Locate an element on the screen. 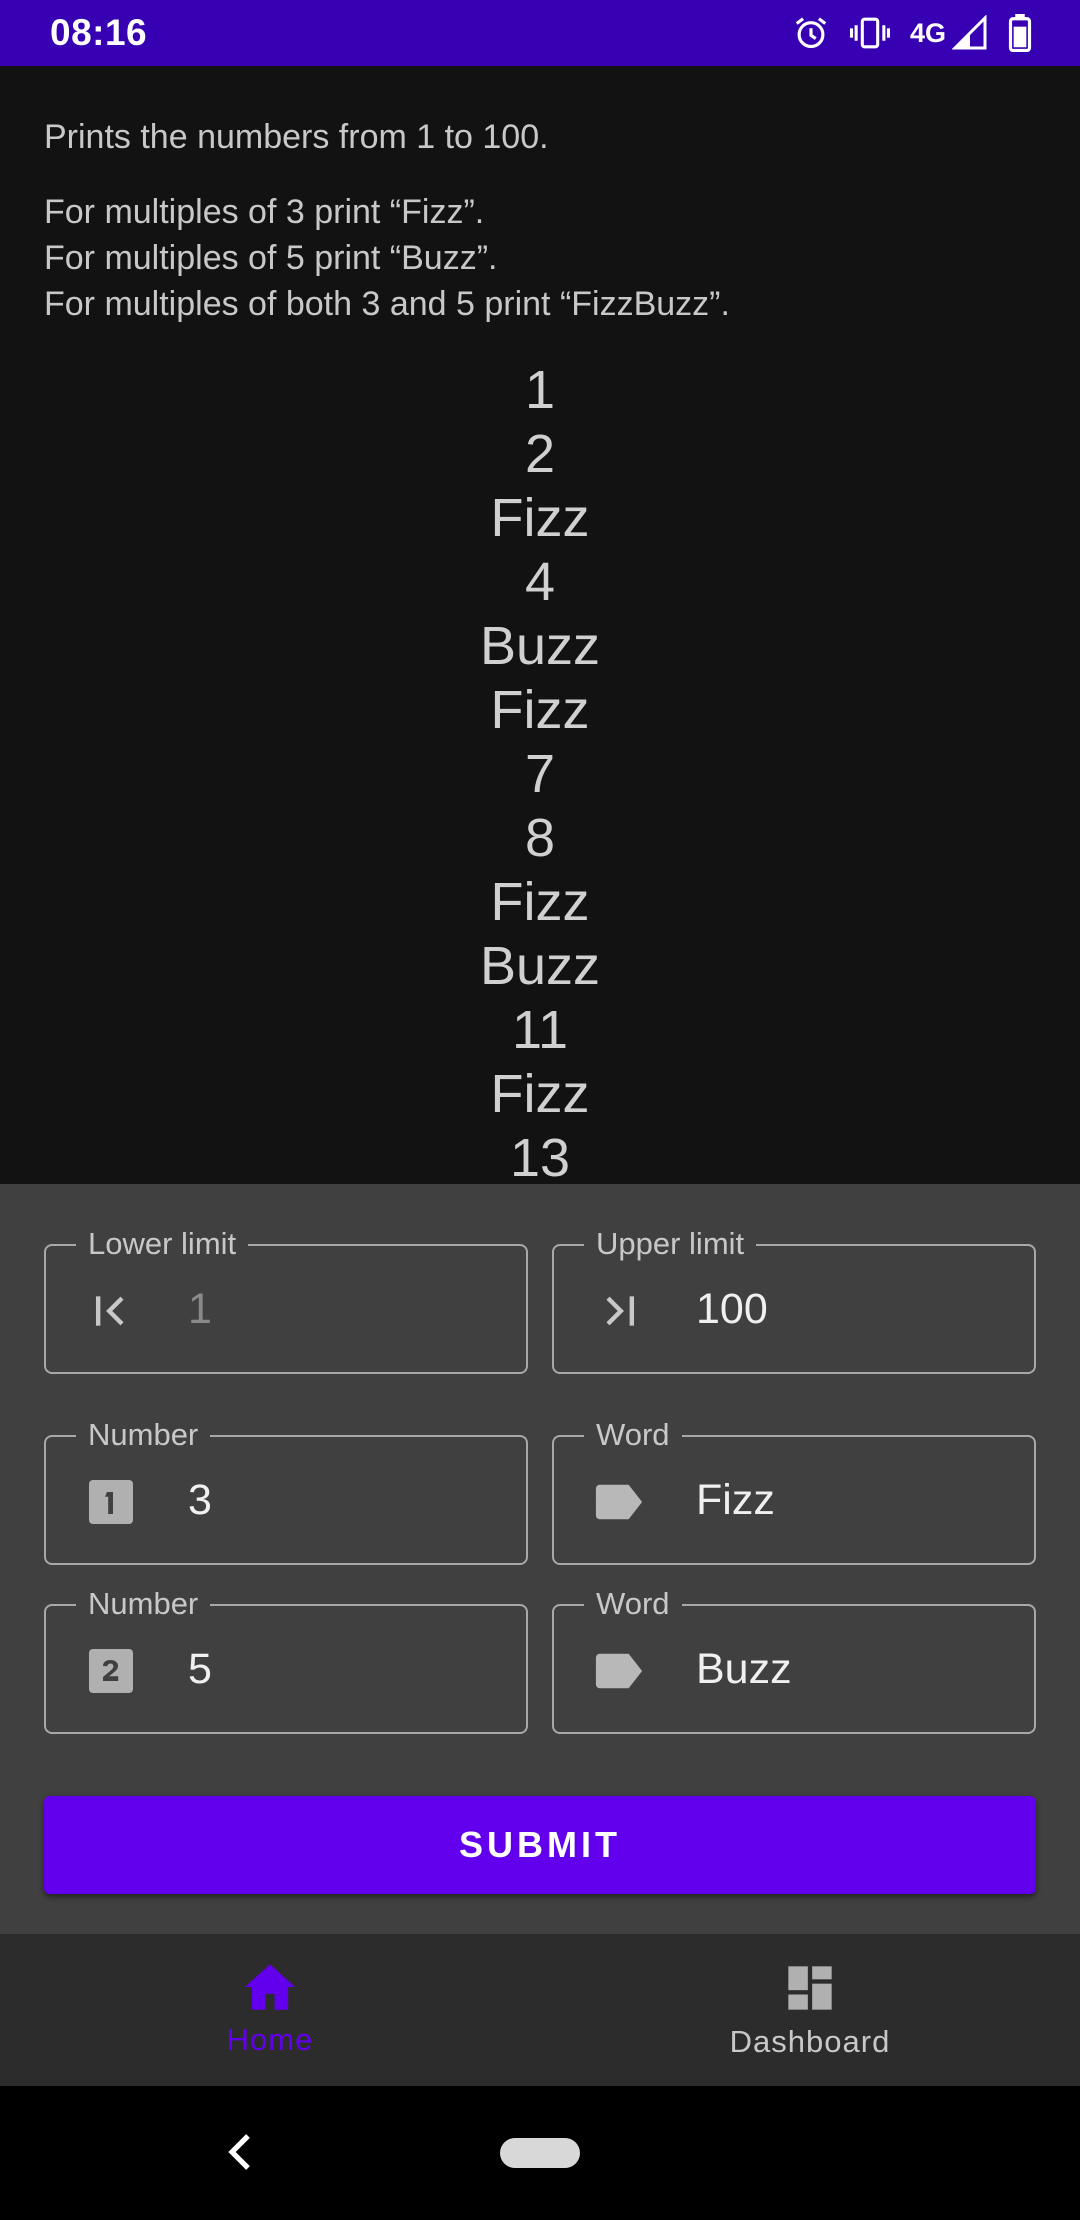 This screenshot has height=2220, width=1080. dashboard-icon is located at coordinates (810, 1988).